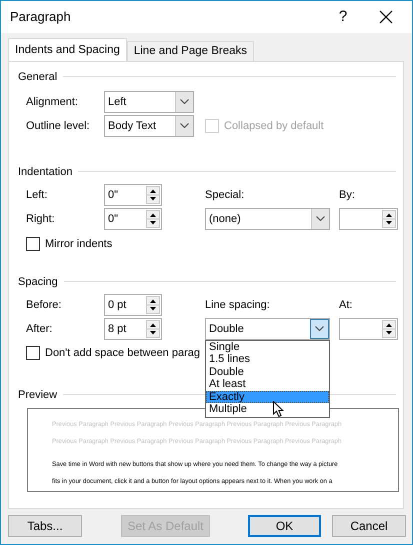 The image size is (413, 545). Describe the element at coordinates (39, 328) in the screenshot. I see `field-label: After:` at that location.